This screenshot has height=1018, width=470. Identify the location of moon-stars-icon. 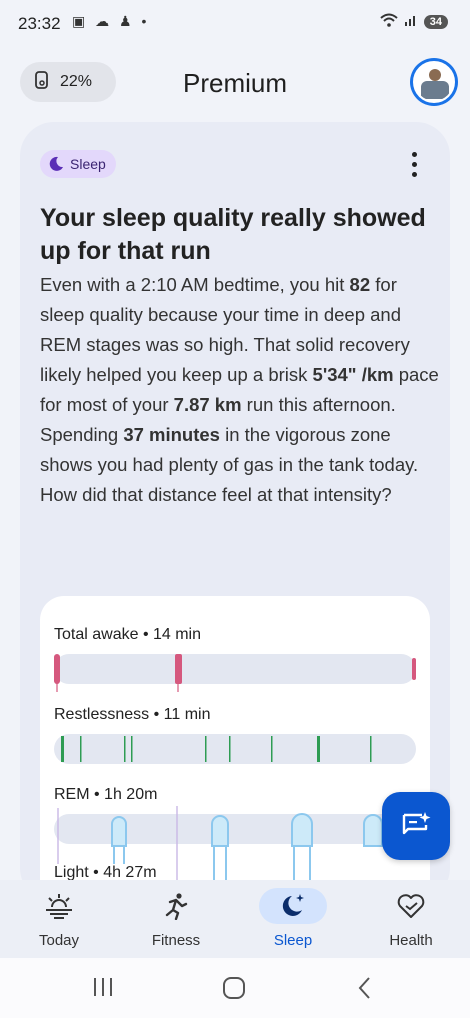
(293, 906).